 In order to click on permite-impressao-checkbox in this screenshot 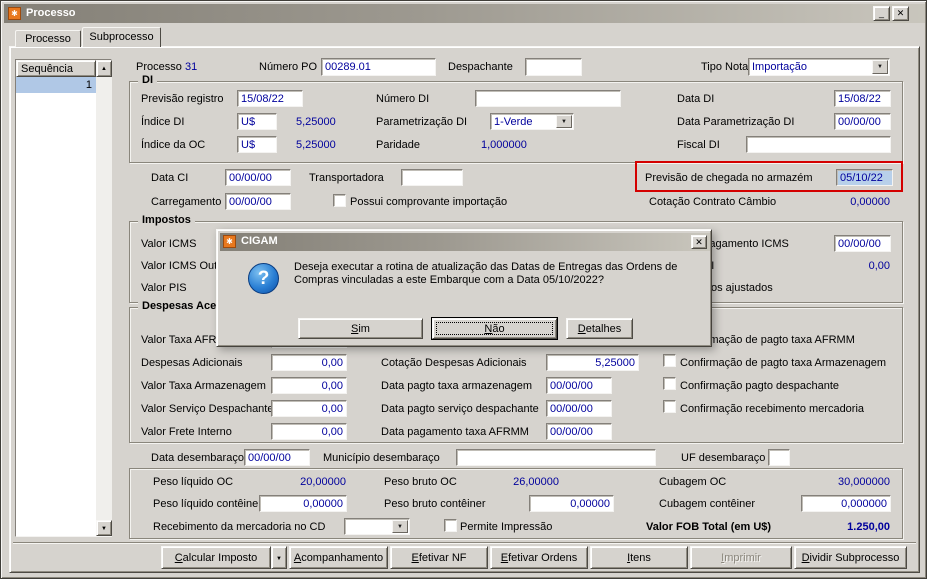, I will do `click(450, 525)`.